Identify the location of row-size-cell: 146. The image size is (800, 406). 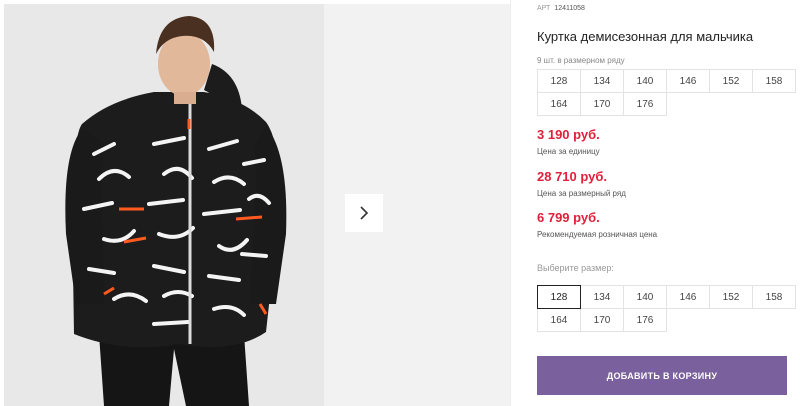
(688, 81).